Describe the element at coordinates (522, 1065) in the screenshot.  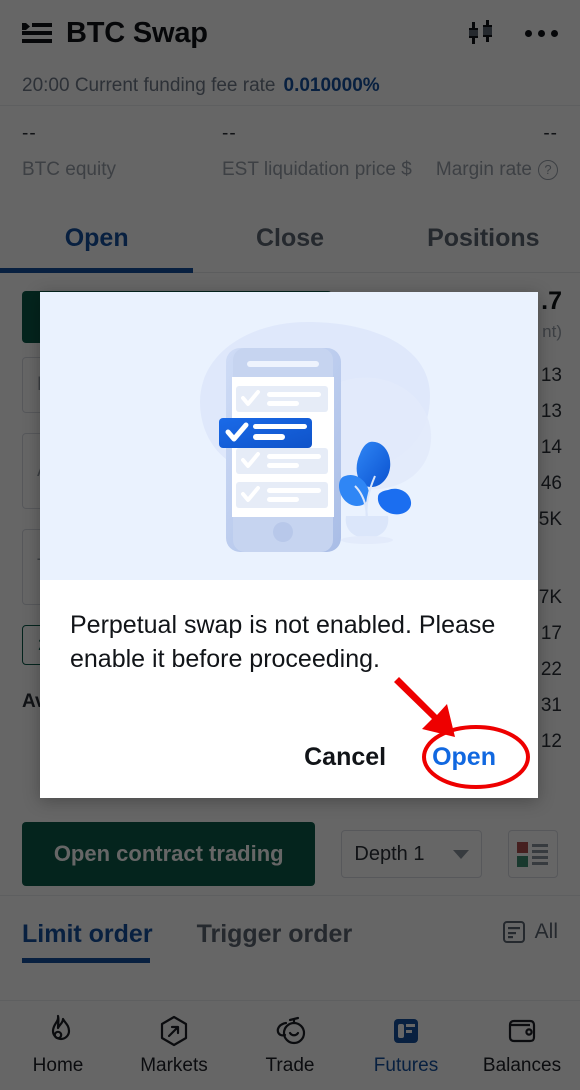
I see `nav-label: Balances` at that location.